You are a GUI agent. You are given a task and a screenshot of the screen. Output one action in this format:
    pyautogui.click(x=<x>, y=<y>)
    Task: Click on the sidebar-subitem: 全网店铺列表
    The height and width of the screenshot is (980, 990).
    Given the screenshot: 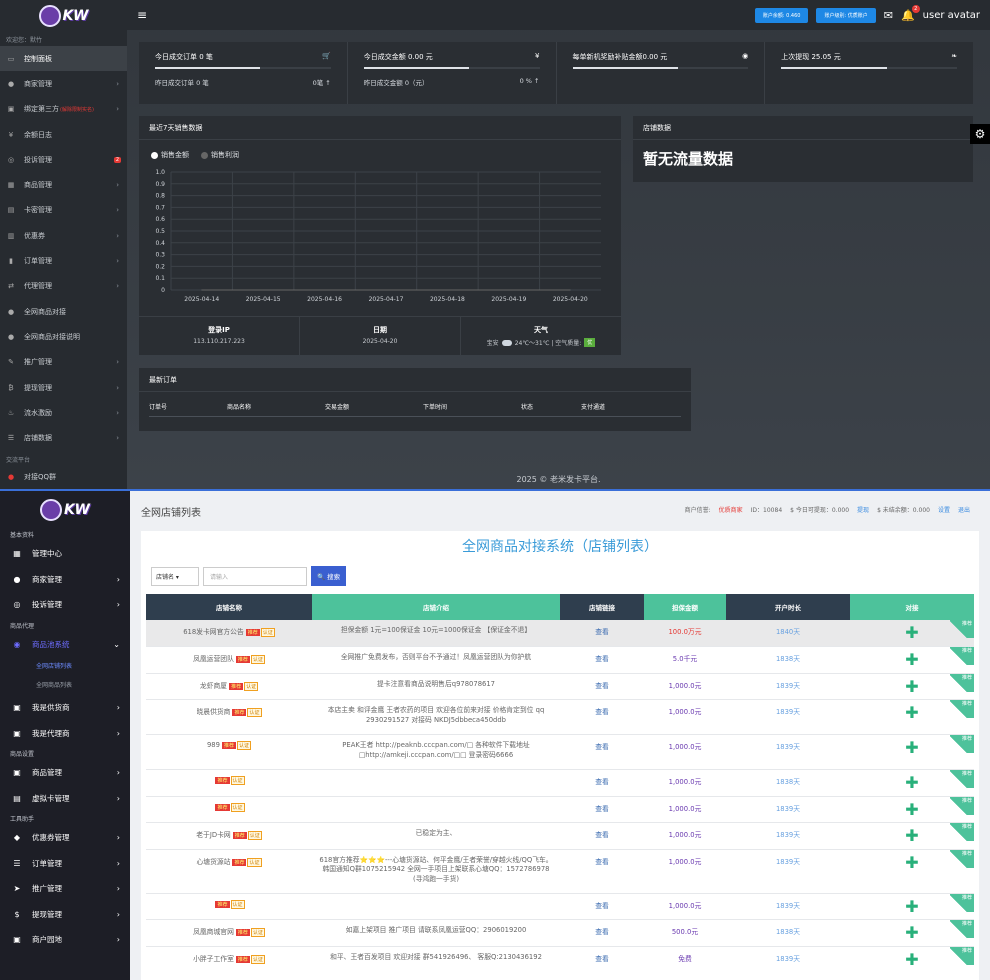 What is the action you would take?
    pyautogui.click(x=65, y=666)
    